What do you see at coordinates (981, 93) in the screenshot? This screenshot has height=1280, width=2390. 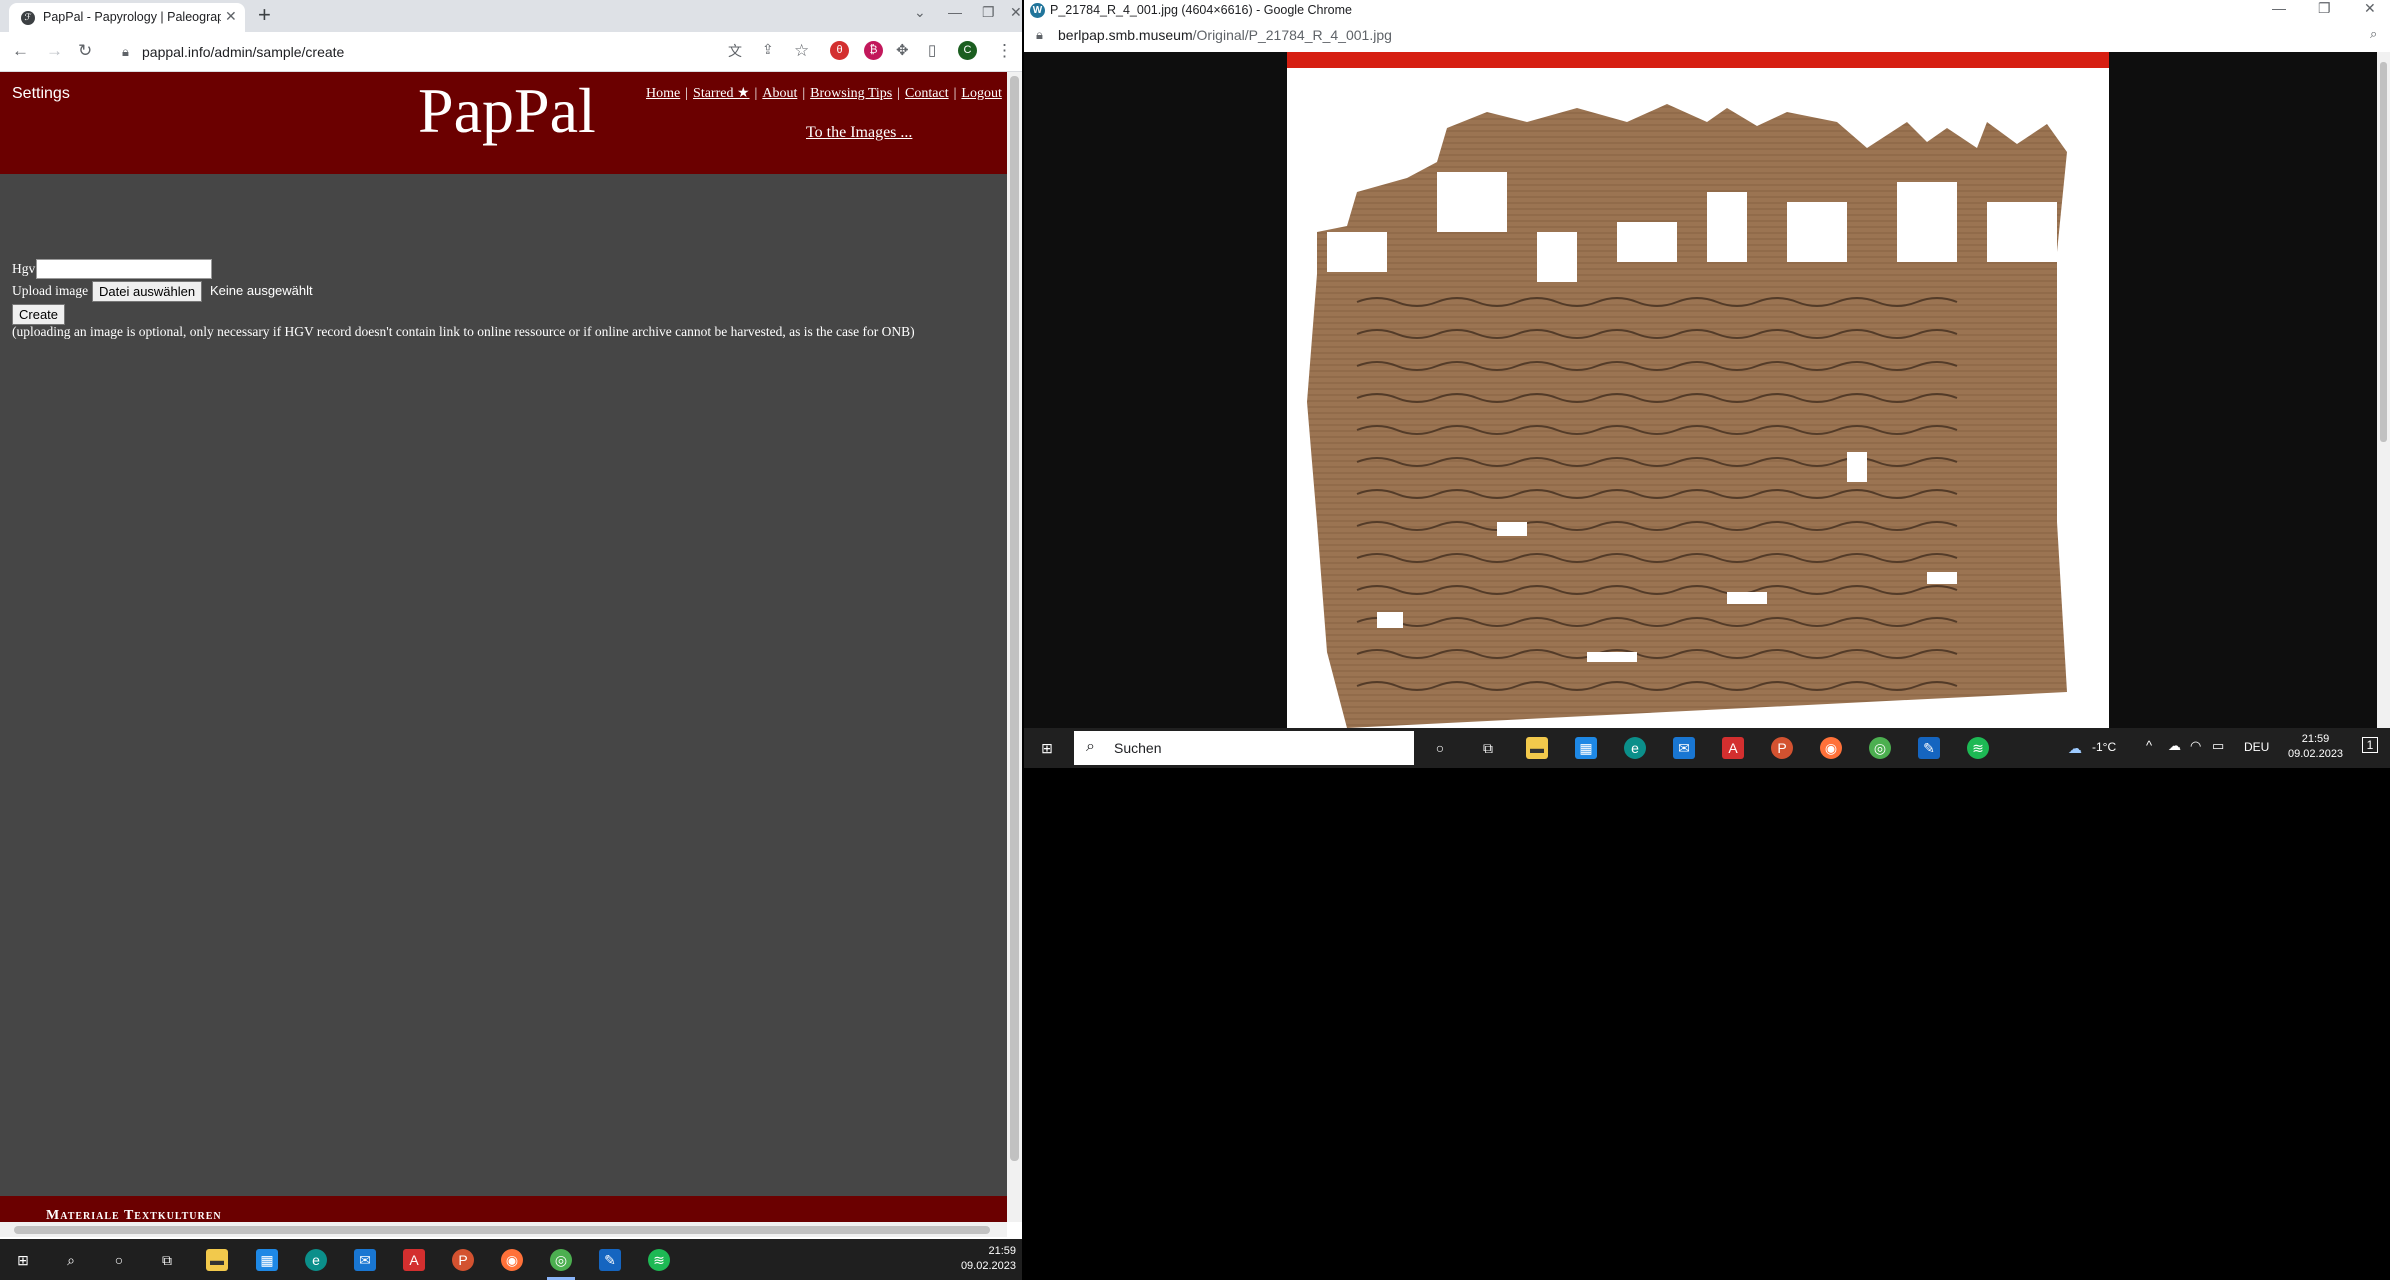 I see `nav-logout: Logout` at bounding box center [981, 93].